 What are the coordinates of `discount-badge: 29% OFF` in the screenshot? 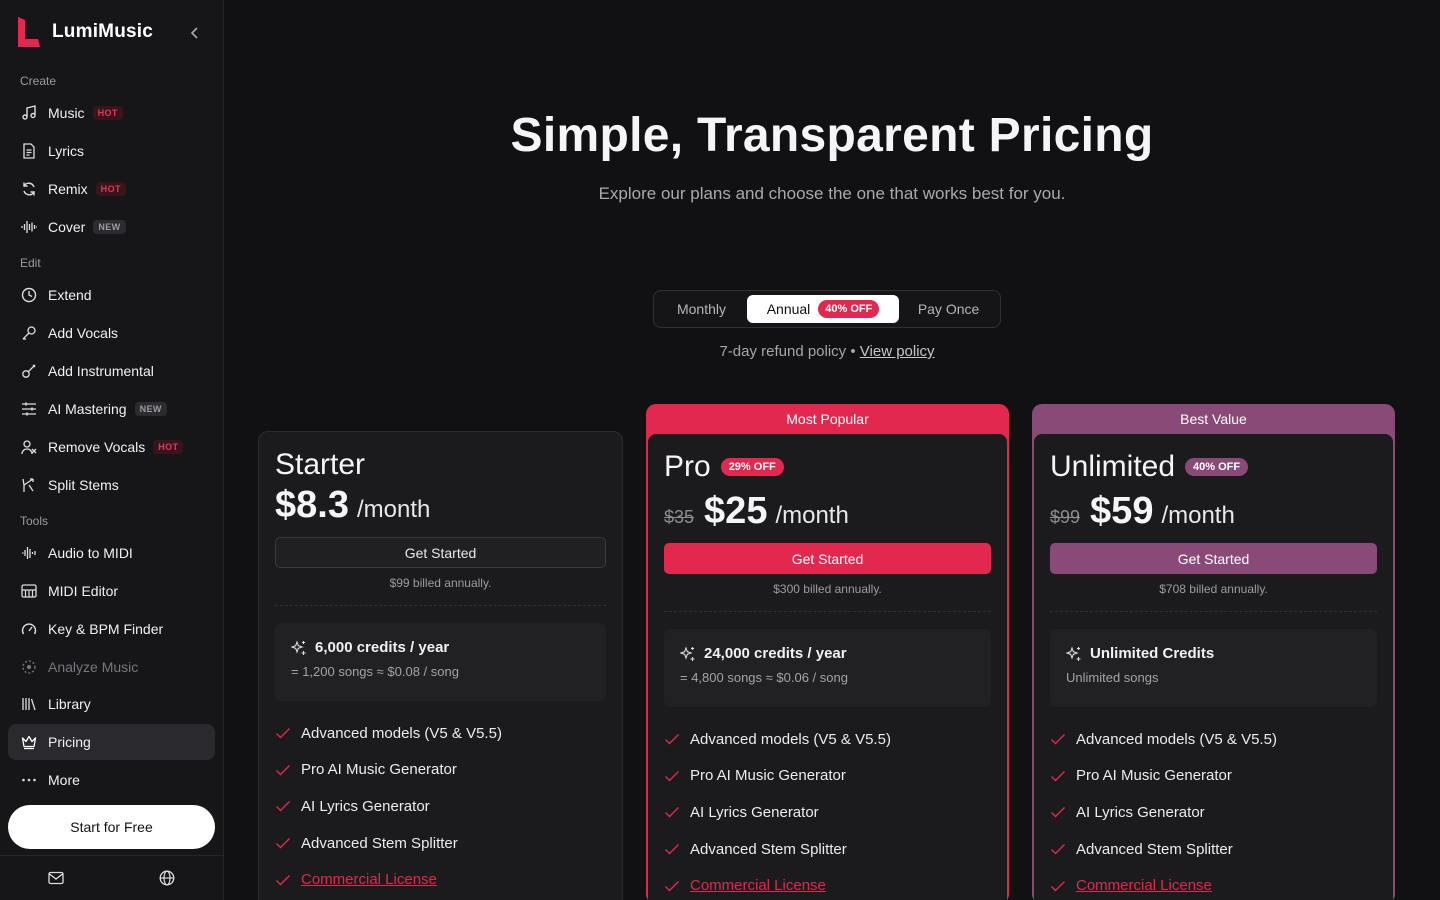 It's located at (752, 467).